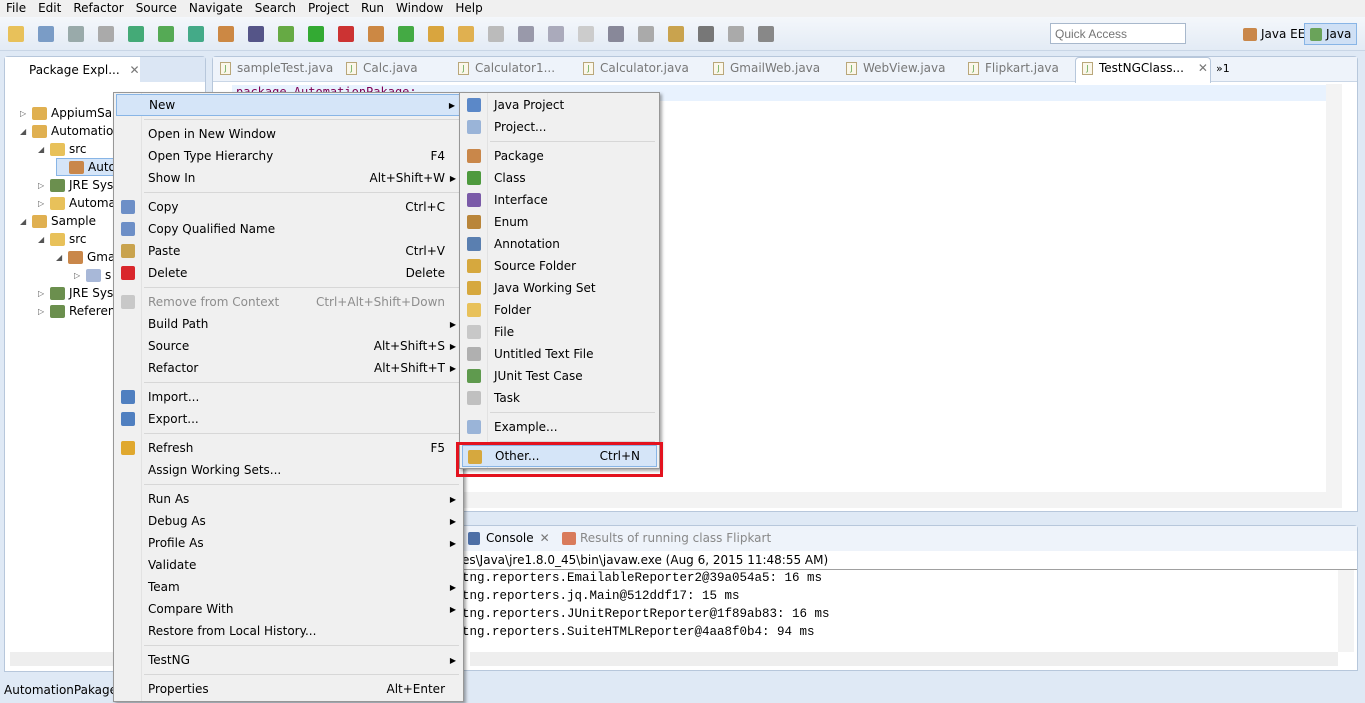 The width and height of the screenshot is (1365, 703). Describe the element at coordinates (1118, 33) in the screenshot. I see `quick-access-input` at that location.